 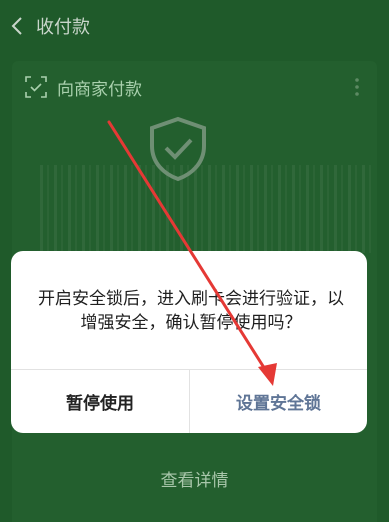 I want to click on more-vertical-icon, so click(x=357, y=87).